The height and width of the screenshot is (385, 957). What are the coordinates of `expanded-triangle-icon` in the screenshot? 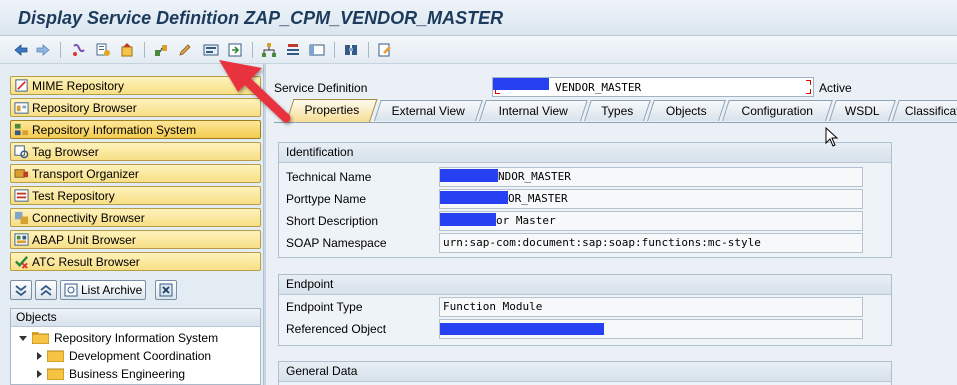 It's located at (23, 338).